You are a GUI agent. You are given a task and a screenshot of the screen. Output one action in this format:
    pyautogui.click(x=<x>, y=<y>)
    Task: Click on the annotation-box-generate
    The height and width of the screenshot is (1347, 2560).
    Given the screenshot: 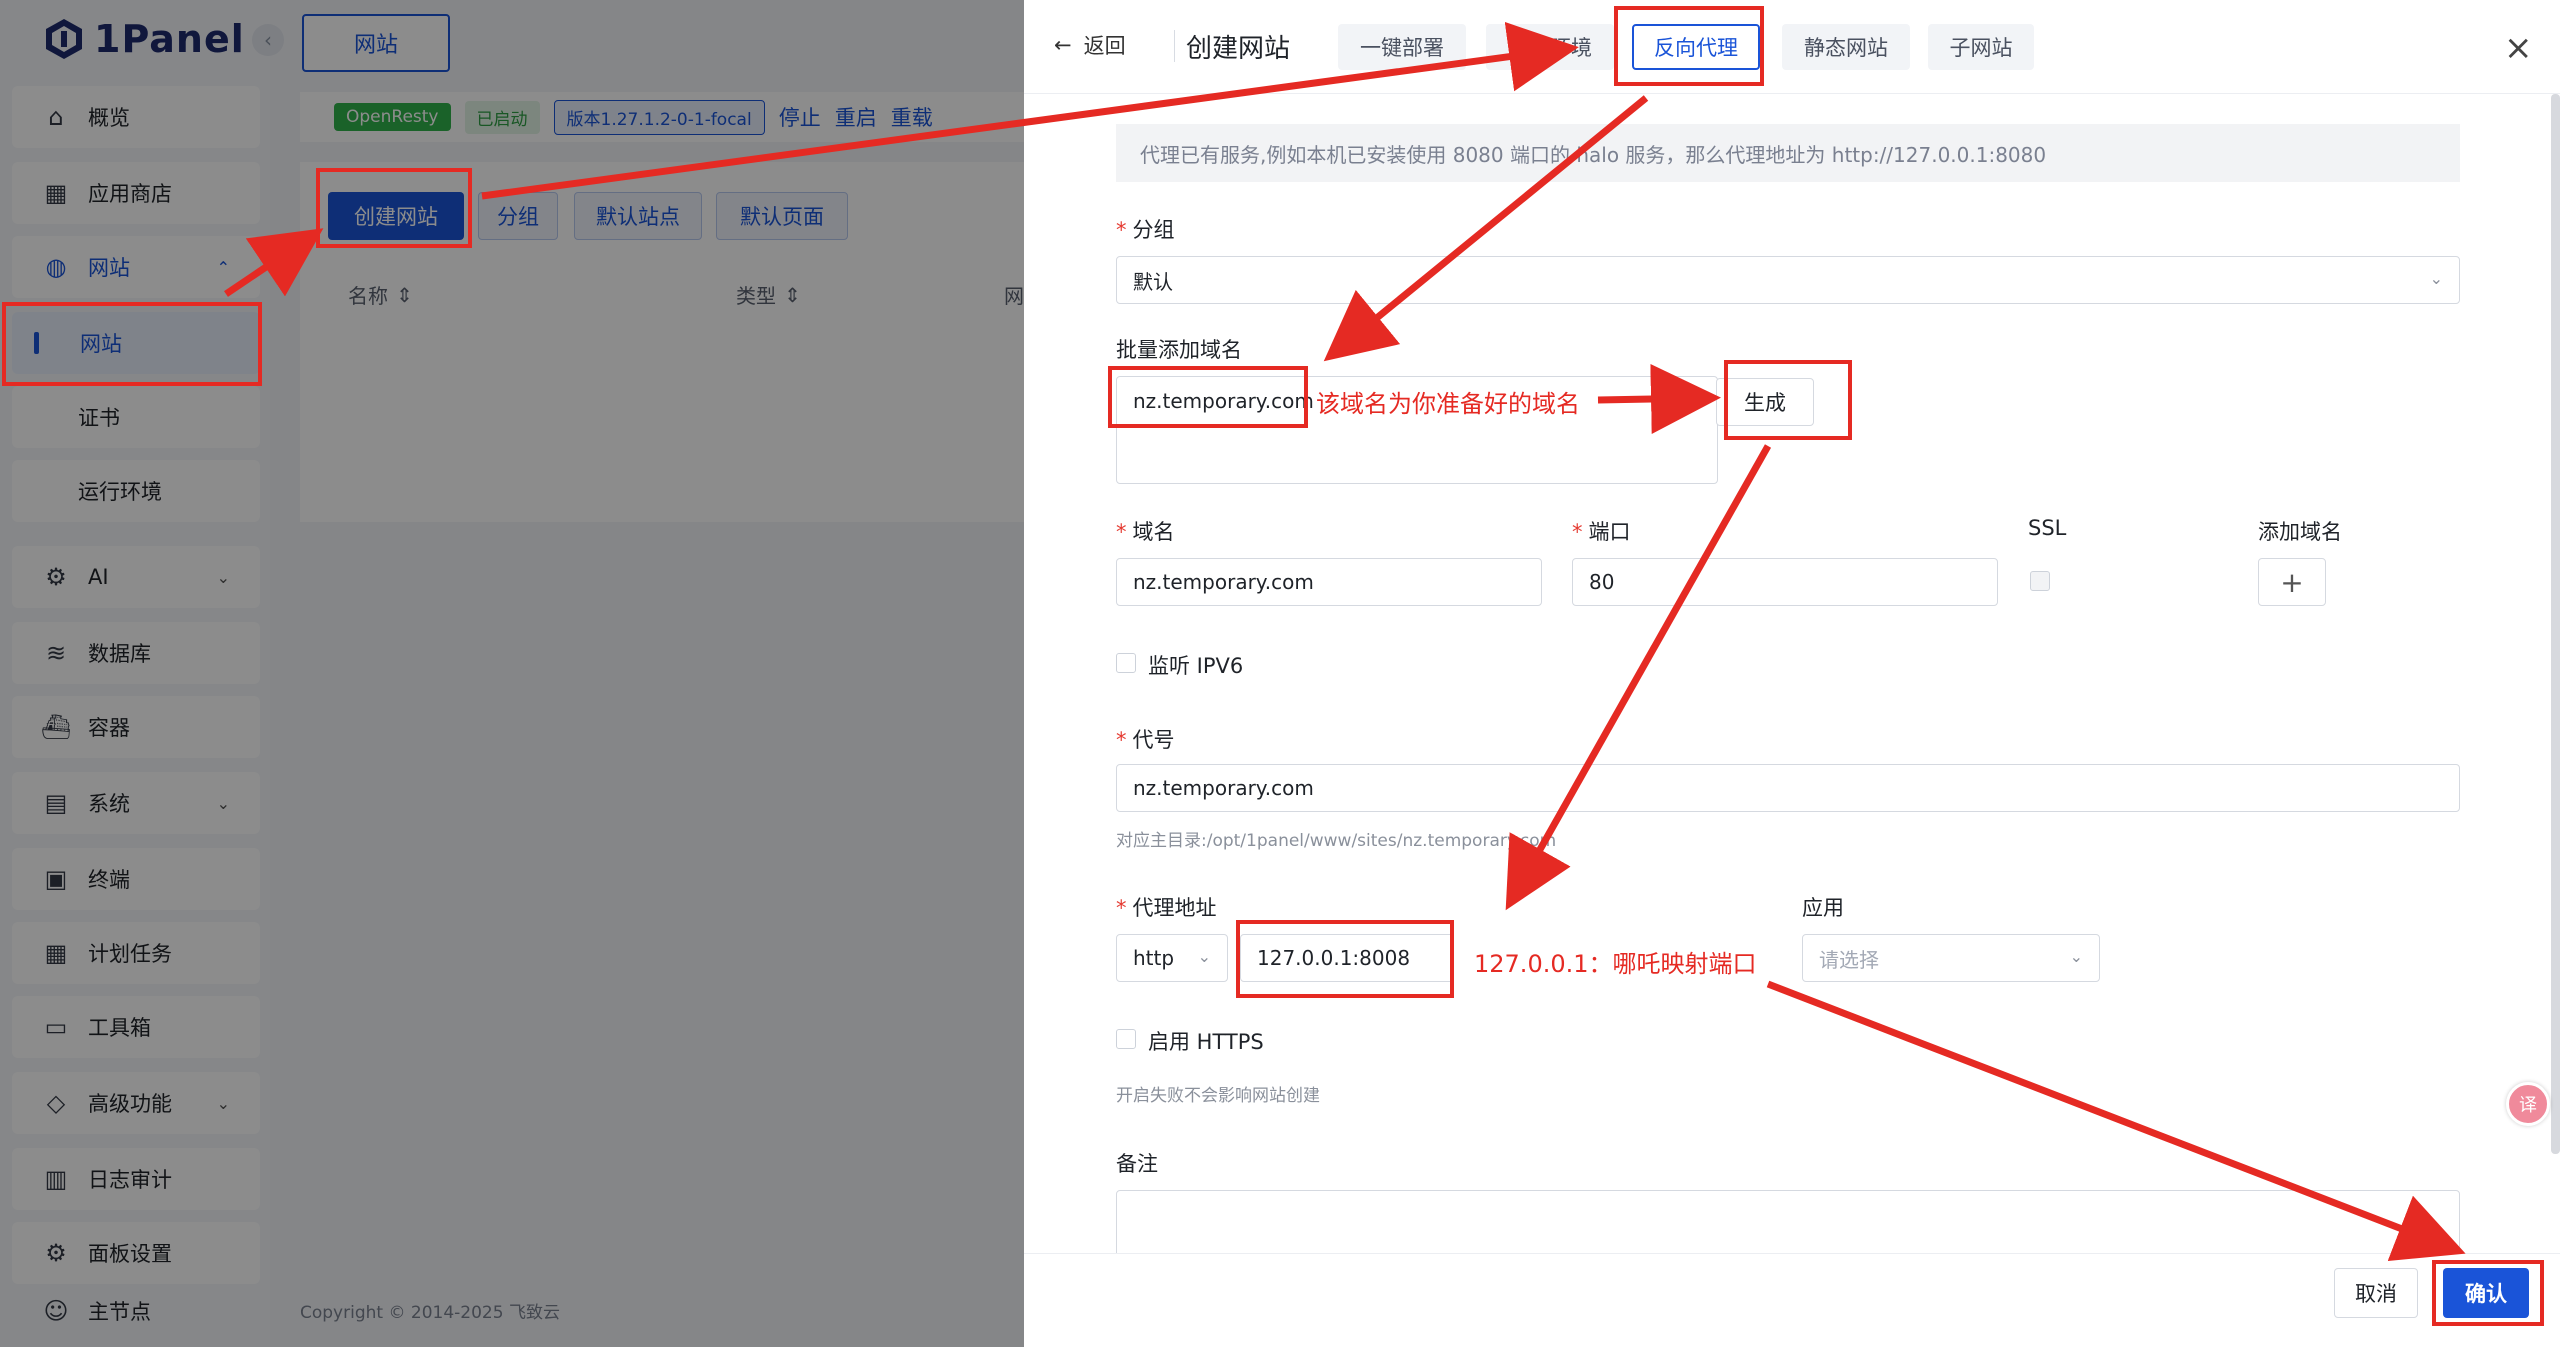 What is the action you would take?
    pyautogui.click(x=1788, y=400)
    